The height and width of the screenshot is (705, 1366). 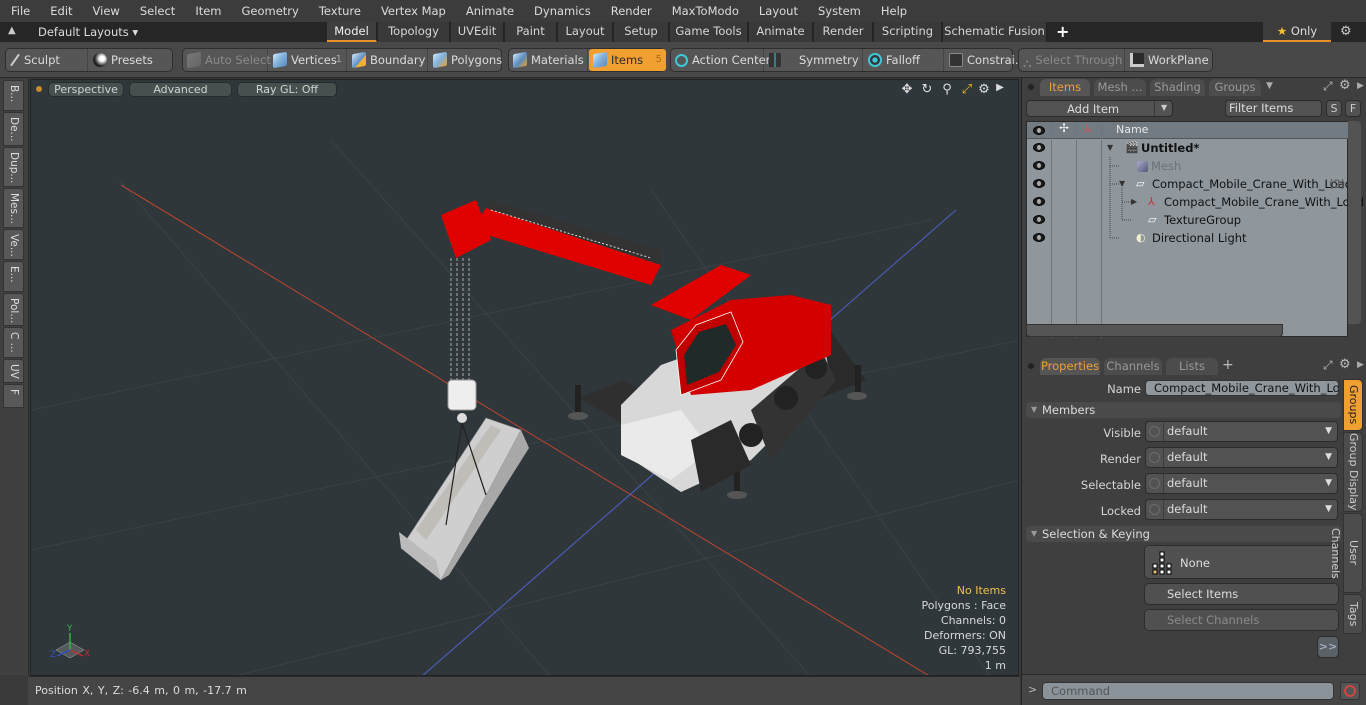 I want to click on items-vertical-scrollbar, so click(x=1354, y=222).